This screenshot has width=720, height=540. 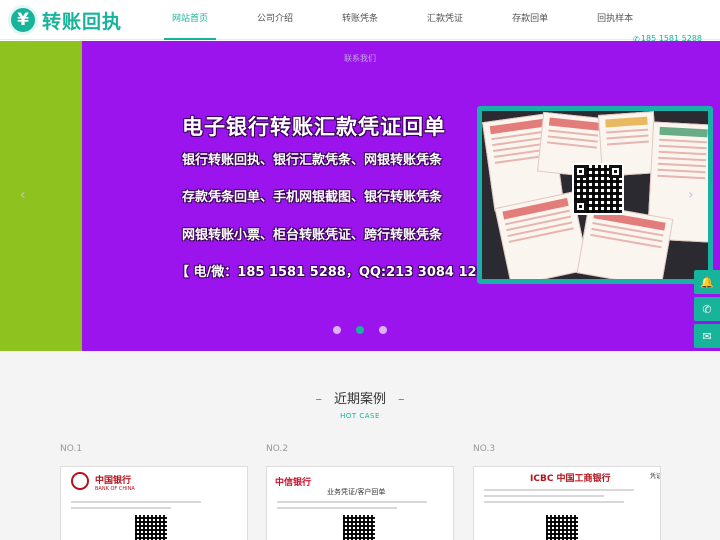 I want to click on nav-item-transfer-slips: 转账凭条, so click(x=360, y=20).